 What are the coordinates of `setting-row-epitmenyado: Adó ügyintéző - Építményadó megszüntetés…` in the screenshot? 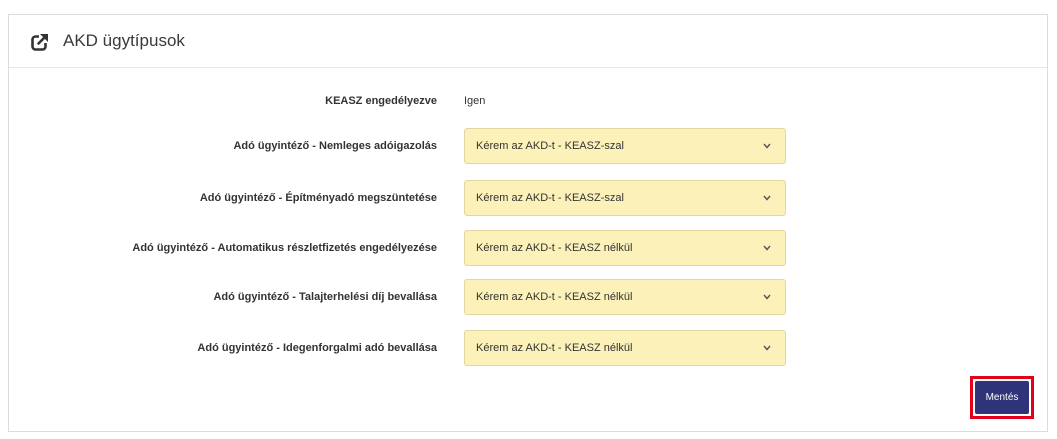 It's located at (529, 198).